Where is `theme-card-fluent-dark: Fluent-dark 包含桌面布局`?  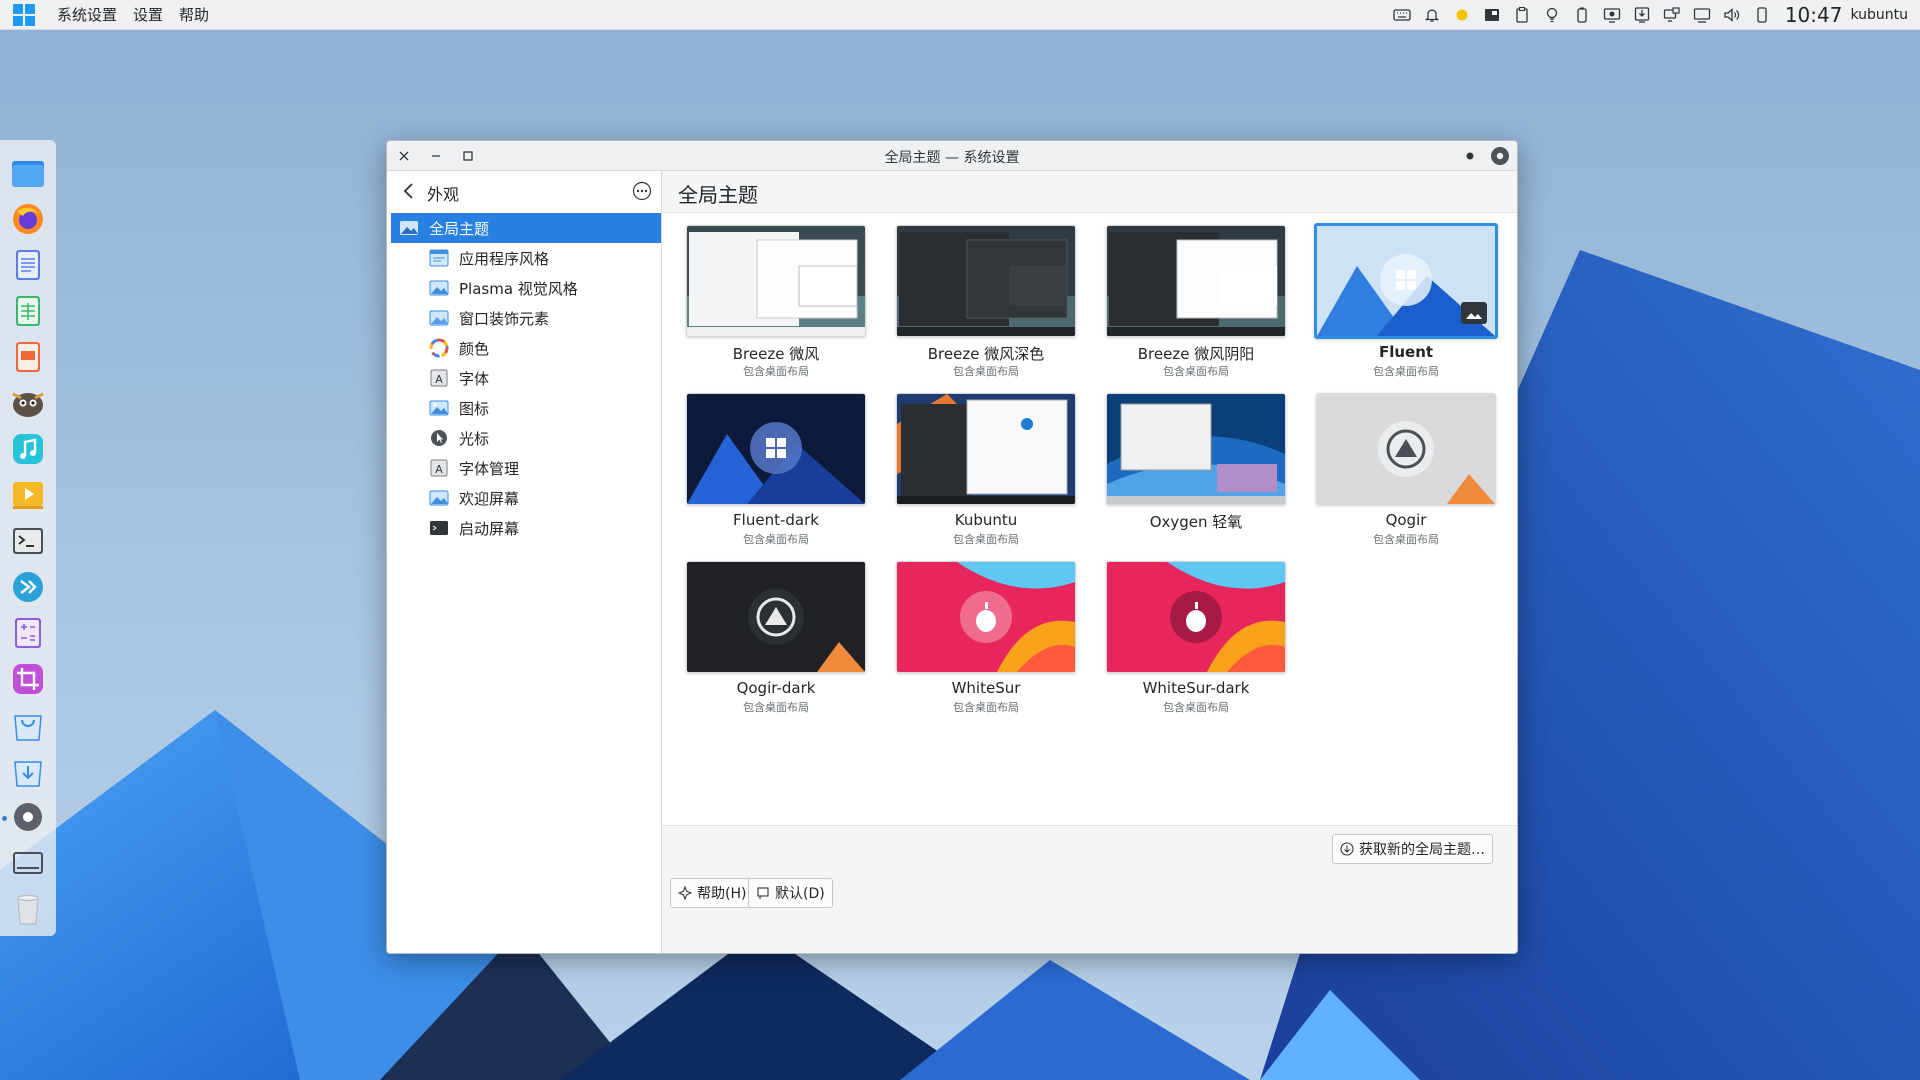
theme-card-fluent-dark: Fluent-dark 包含桌面布局 is located at coordinates (776, 473).